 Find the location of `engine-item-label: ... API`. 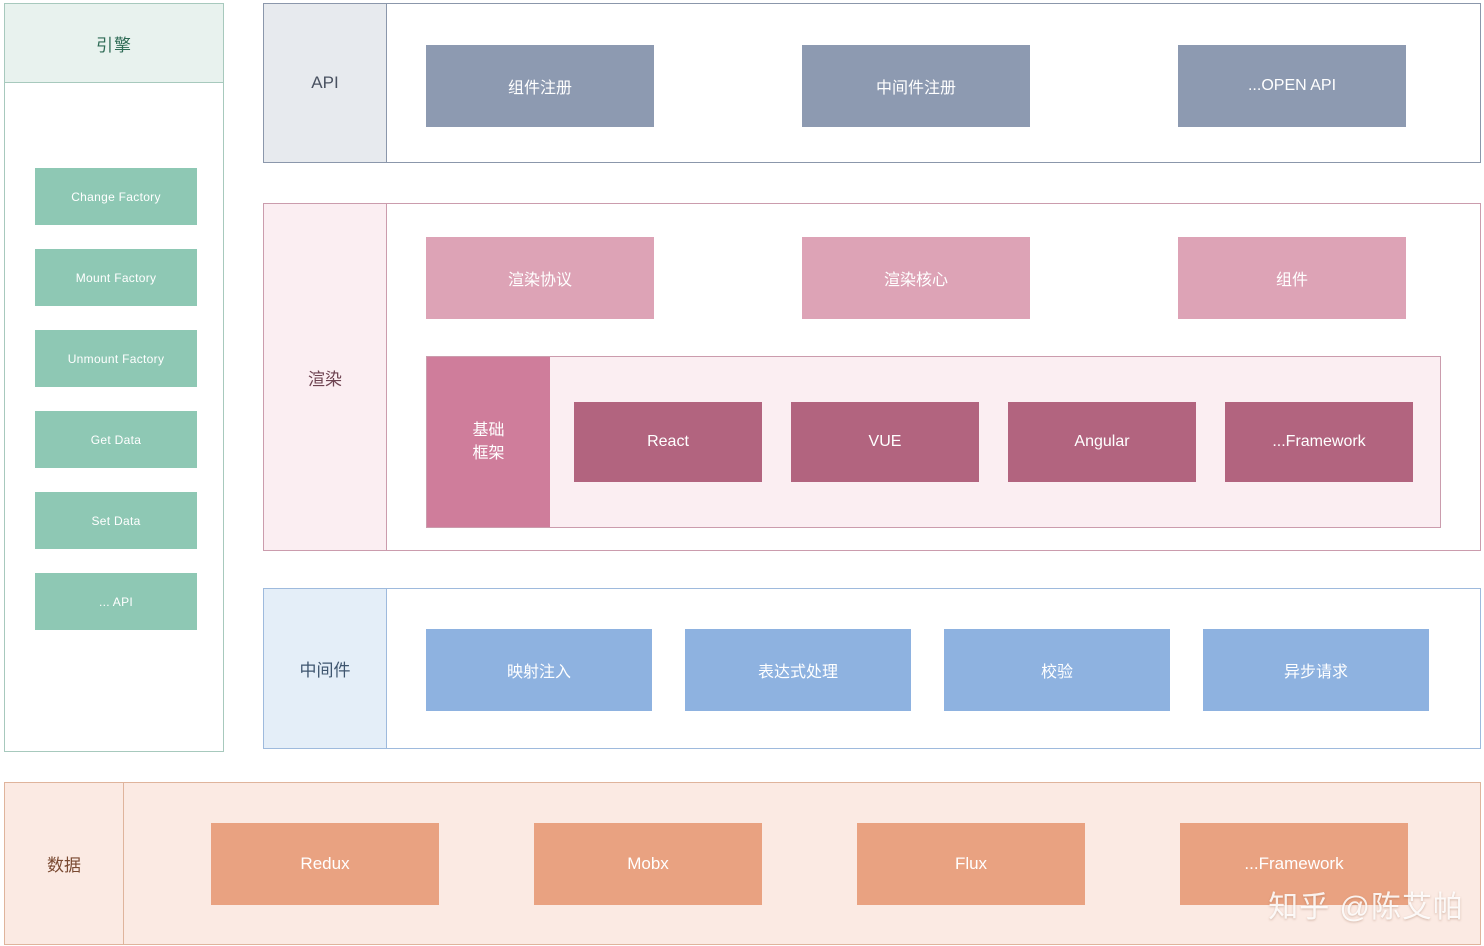

engine-item-label: ... API is located at coordinates (116, 601).